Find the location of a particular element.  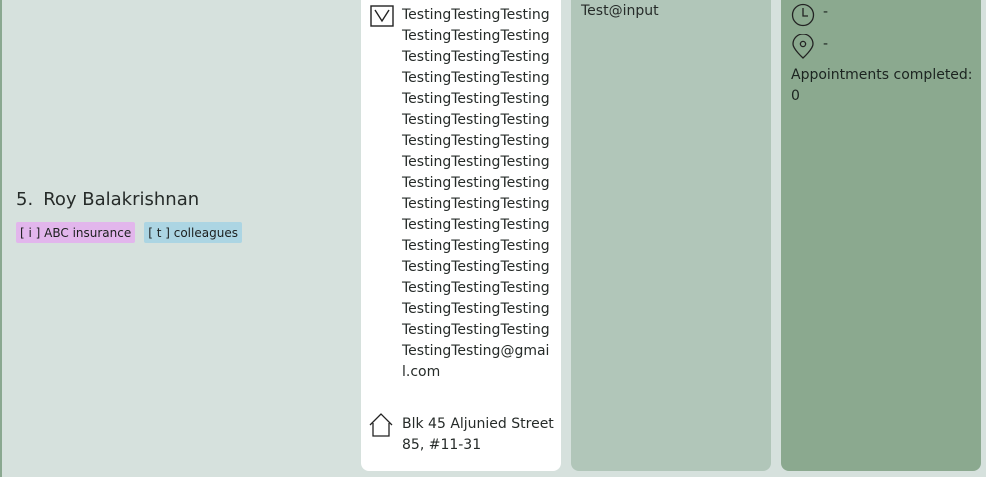

appointment-location-value: - is located at coordinates (826, 44).